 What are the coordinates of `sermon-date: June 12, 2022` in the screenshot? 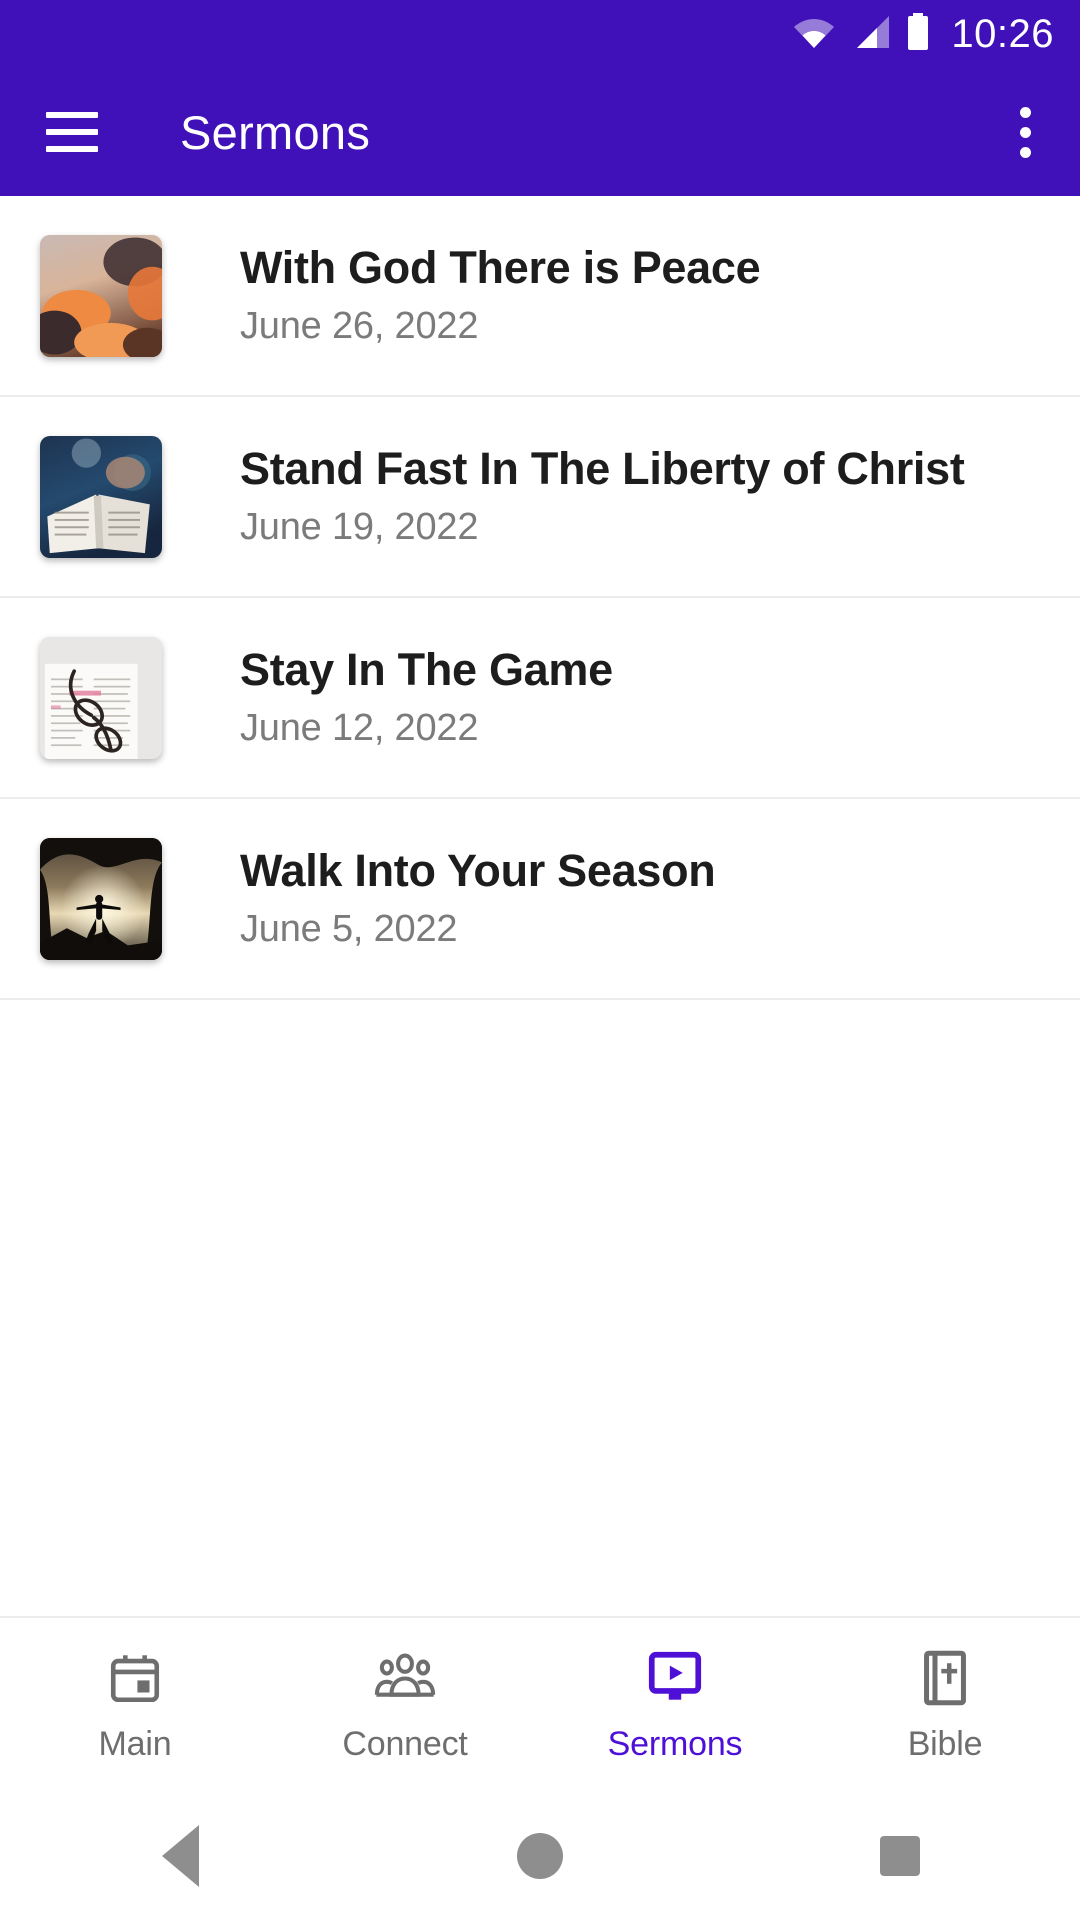 It's located at (359, 727).